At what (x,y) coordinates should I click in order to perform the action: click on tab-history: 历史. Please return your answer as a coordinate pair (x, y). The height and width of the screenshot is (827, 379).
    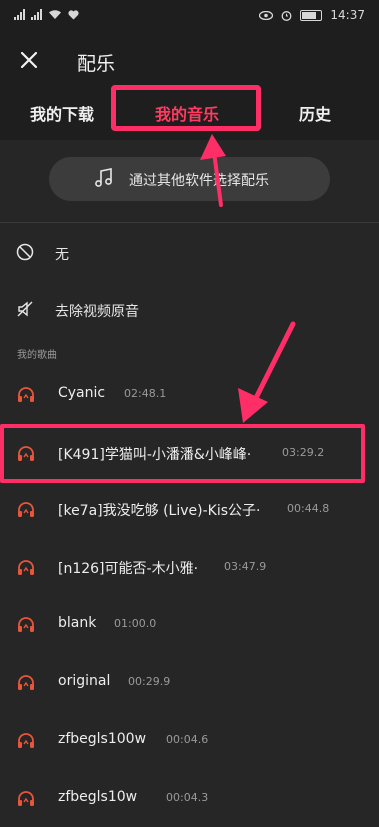
    Looking at the image, I should click on (315, 113).